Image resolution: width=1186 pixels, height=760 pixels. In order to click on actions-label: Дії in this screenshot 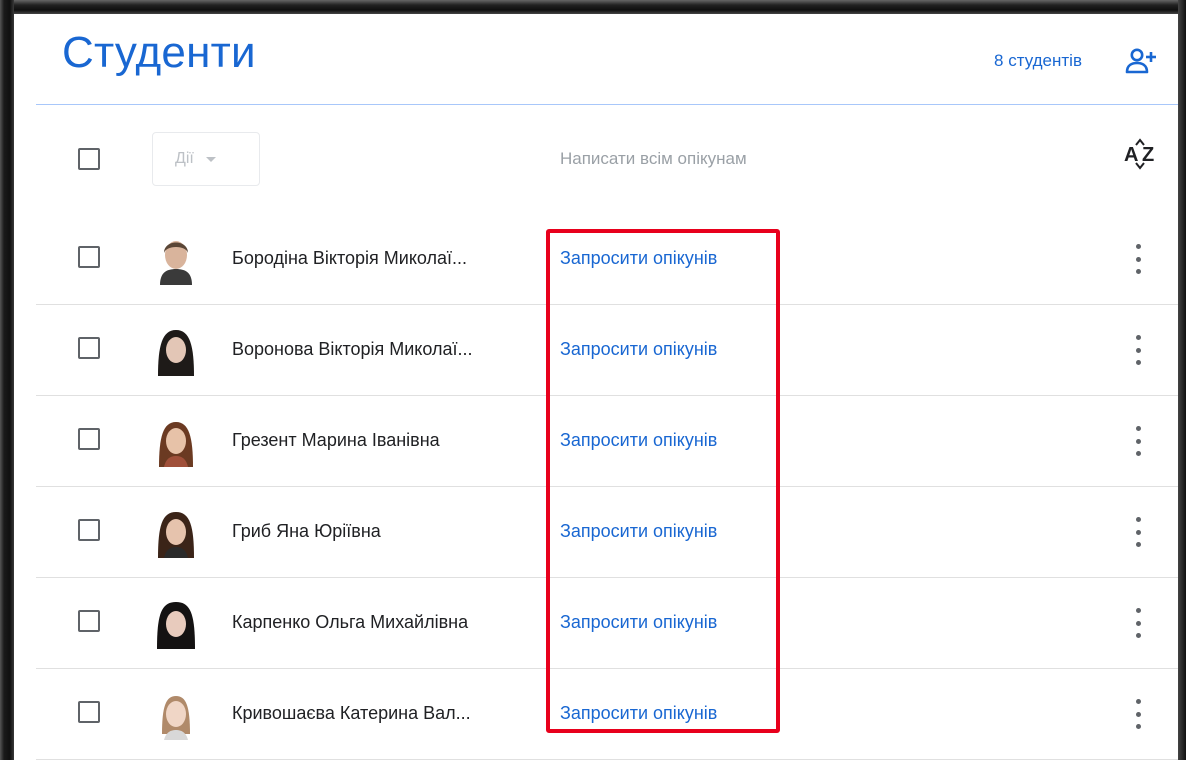, I will do `click(184, 158)`.